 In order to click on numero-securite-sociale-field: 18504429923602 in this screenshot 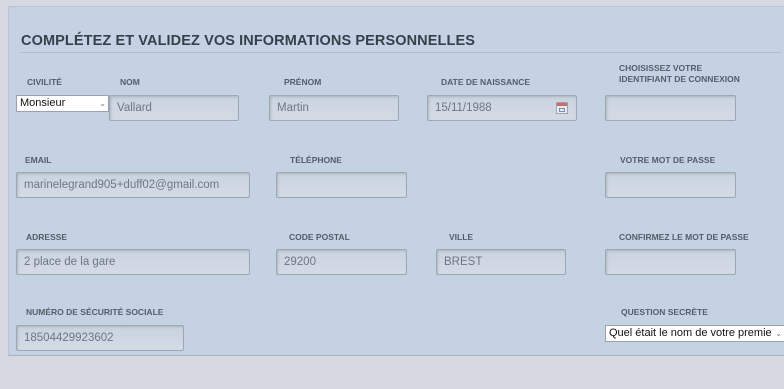, I will do `click(100, 338)`.